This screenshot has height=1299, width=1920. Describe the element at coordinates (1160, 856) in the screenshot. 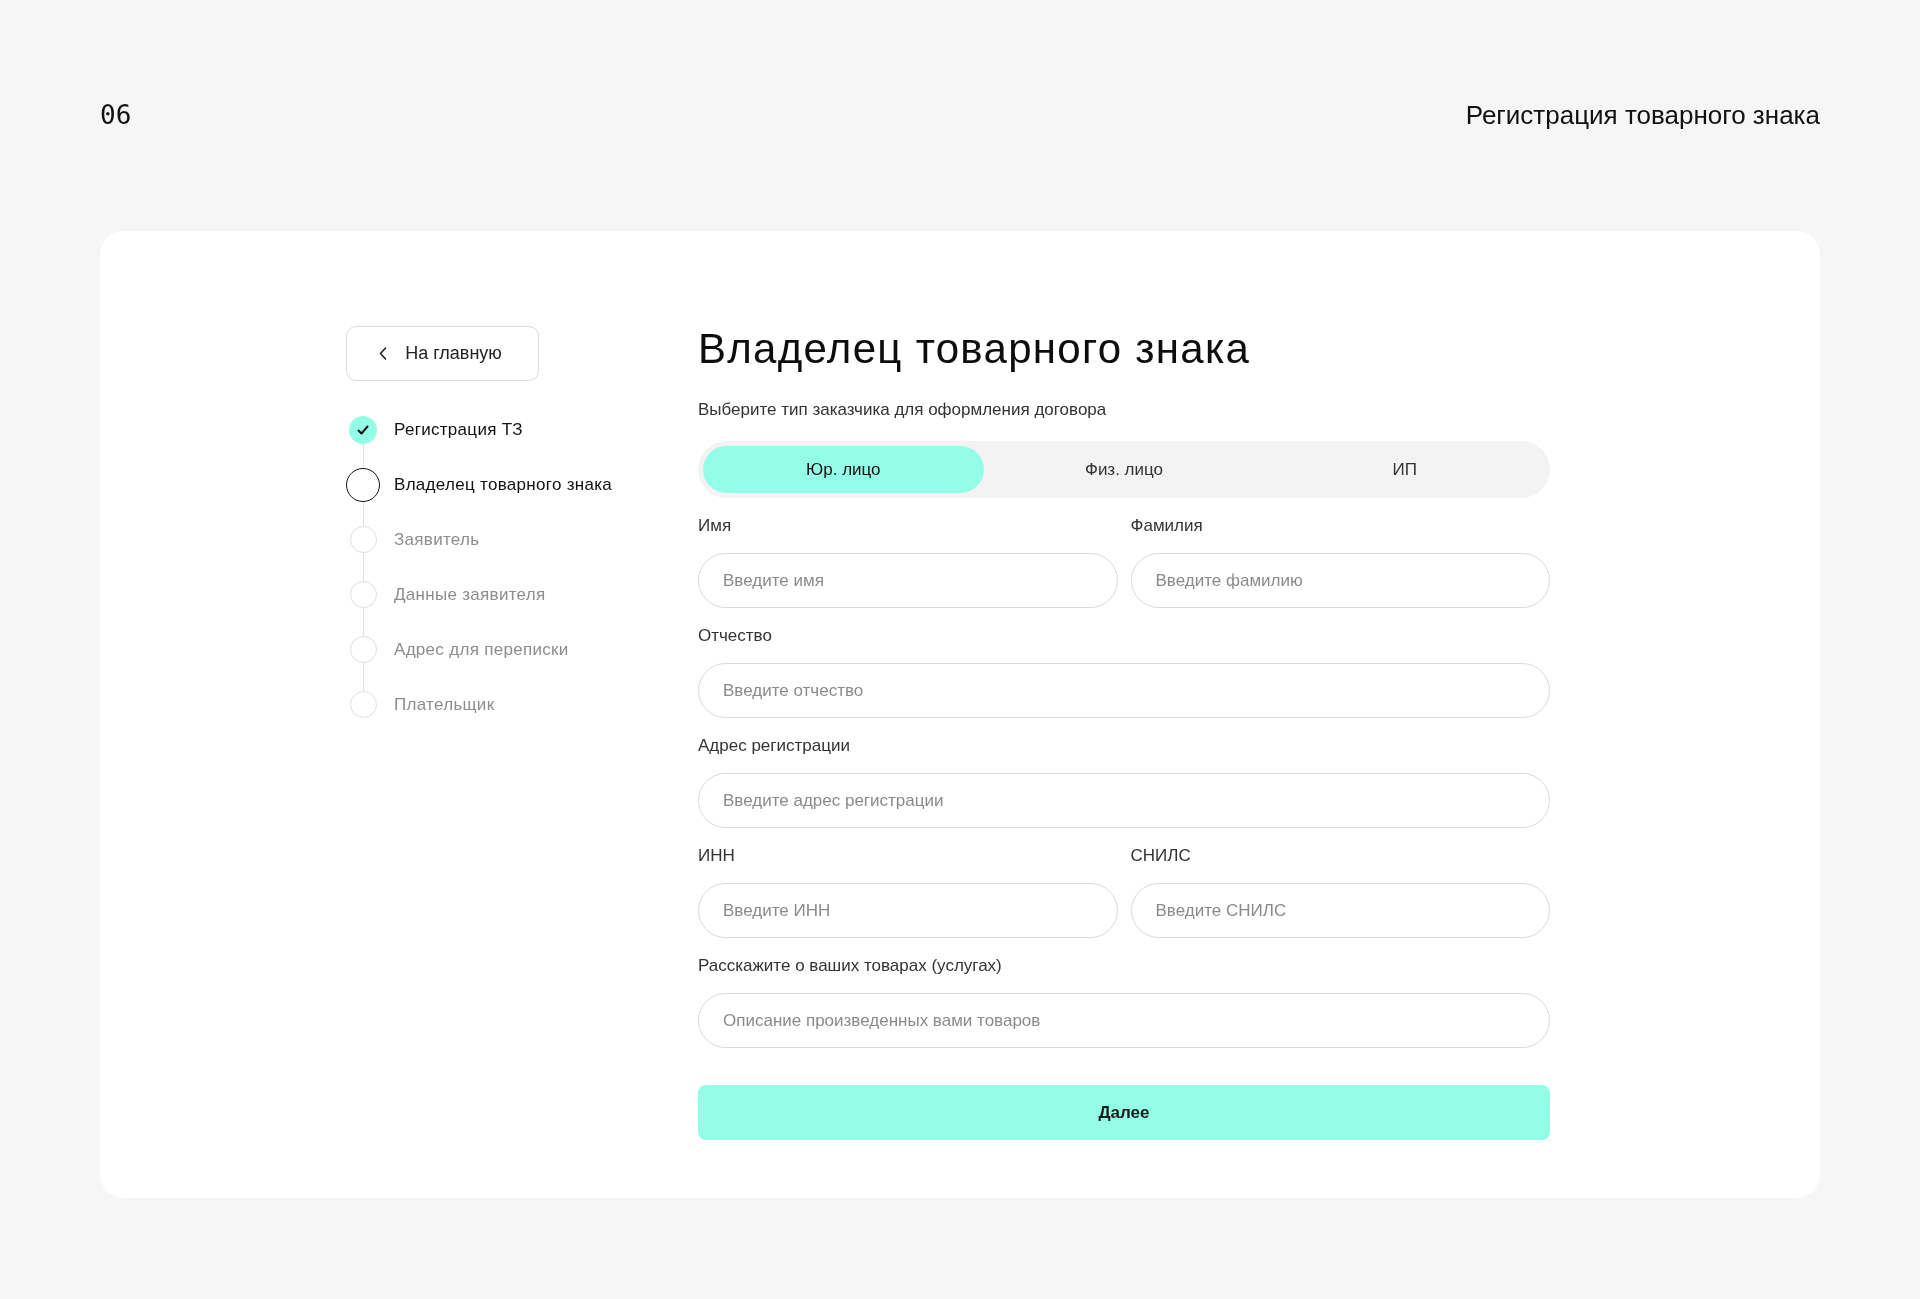

I see `field-label: СНИЛС` at that location.